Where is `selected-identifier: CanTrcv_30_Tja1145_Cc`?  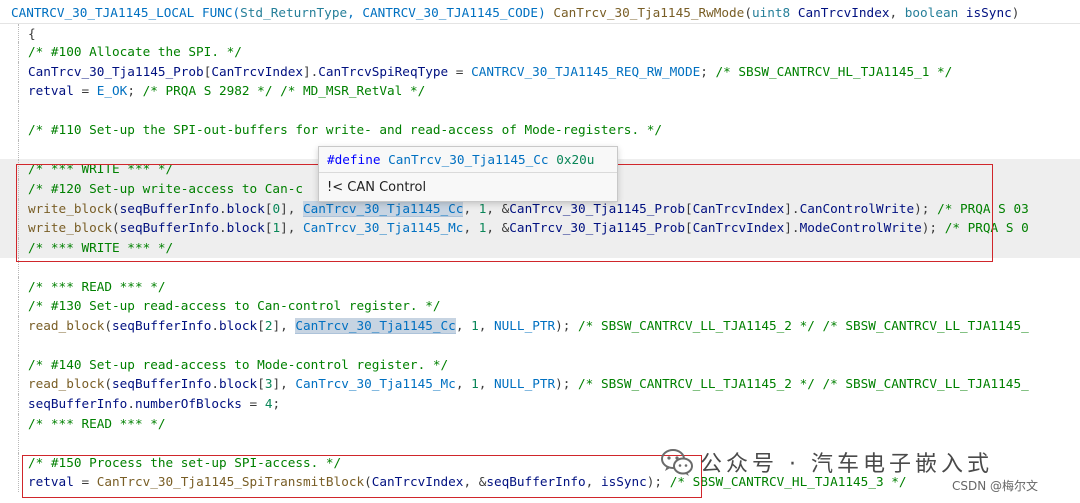
selected-identifier: CanTrcv_30_Tja1145_Cc is located at coordinates (383, 208).